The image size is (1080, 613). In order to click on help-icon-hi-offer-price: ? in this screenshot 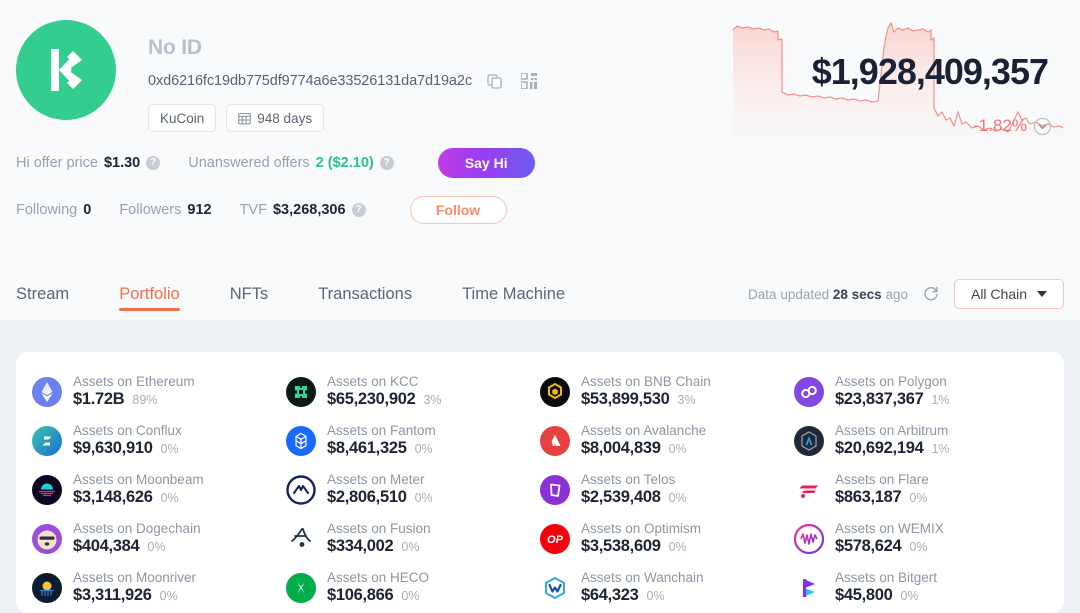, I will do `click(153, 163)`.